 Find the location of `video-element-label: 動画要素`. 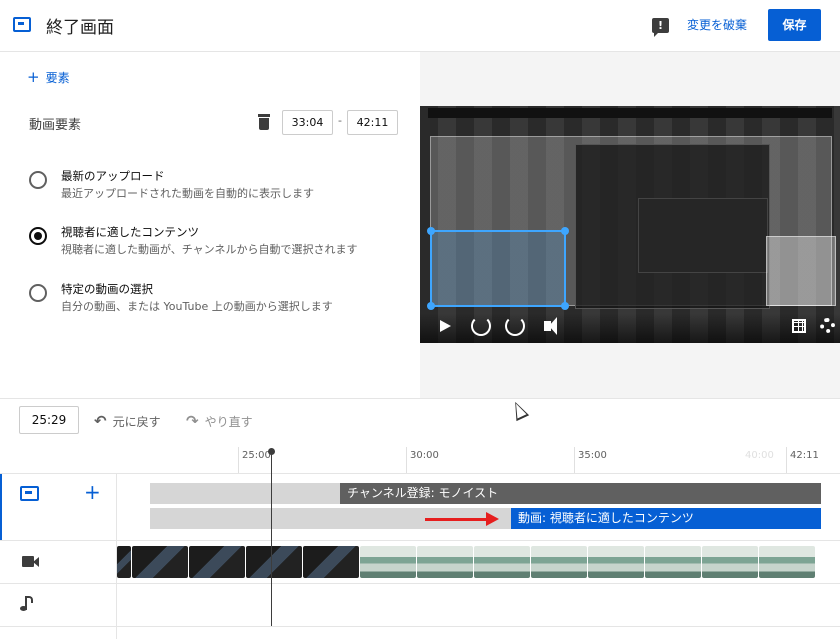

video-element-label: 動画要素 is located at coordinates (55, 125).